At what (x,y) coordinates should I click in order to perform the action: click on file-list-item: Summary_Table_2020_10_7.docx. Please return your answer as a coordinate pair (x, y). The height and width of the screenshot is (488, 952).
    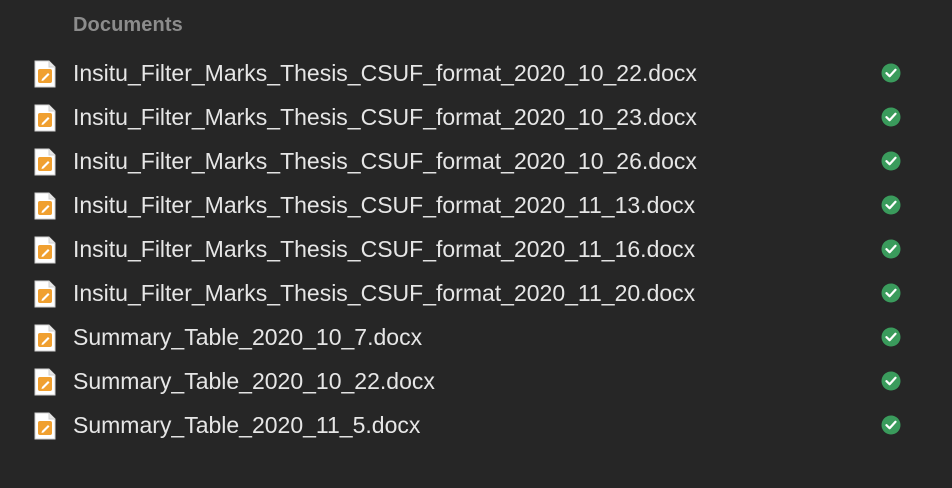
    Looking at the image, I should click on (476, 337).